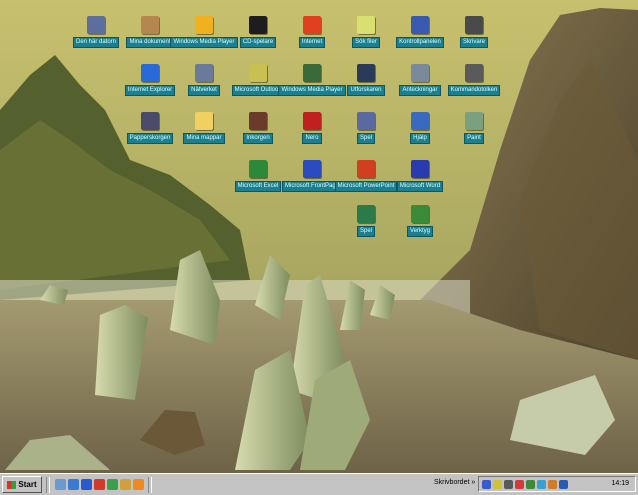  I want to click on desktop-shortcut-label: Internet Explorer, so click(150, 90).